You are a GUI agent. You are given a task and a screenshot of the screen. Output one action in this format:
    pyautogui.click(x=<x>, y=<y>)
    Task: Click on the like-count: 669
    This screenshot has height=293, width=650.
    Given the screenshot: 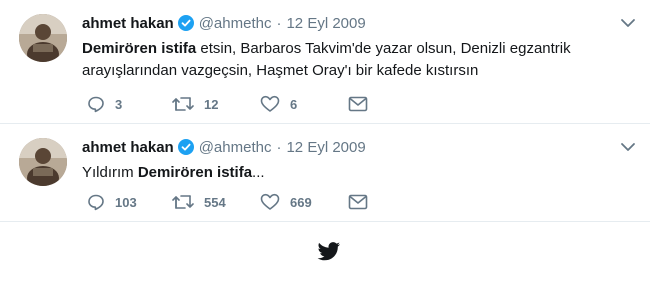 What is the action you would take?
    pyautogui.click(x=301, y=202)
    